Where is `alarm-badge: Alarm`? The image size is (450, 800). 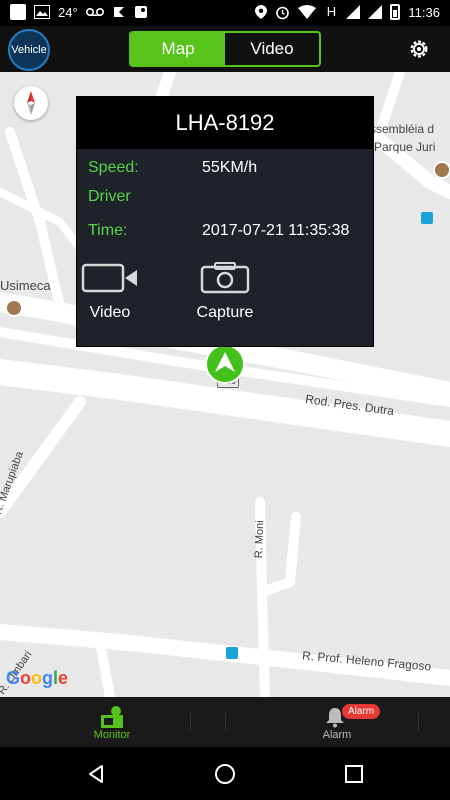 alarm-badge: Alarm is located at coordinates (361, 711).